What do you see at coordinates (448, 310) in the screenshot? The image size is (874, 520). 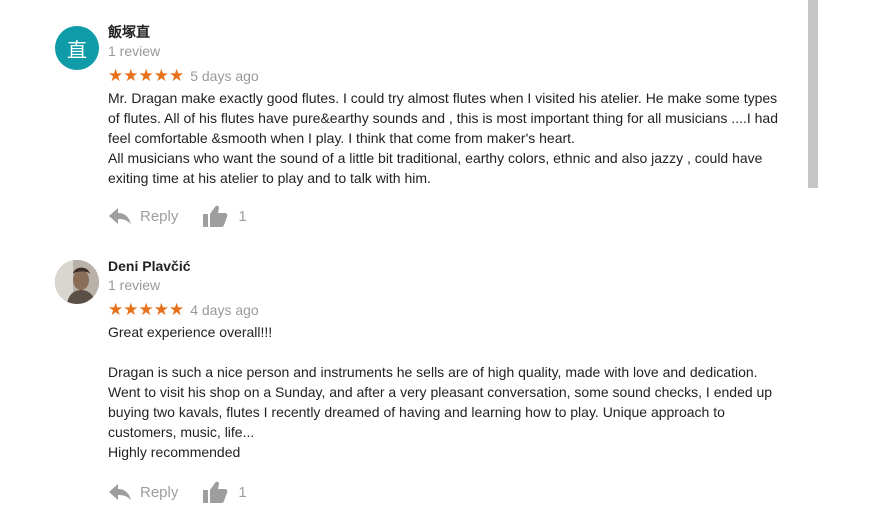 I see `review-meta: ★★★★★ 4 days ago` at bounding box center [448, 310].